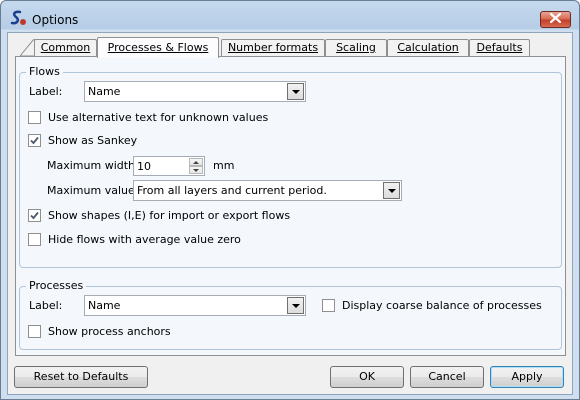 The image size is (580, 400). What do you see at coordinates (447, 377) in the screenshot?
I see `cancel-button: Cancel` at bounding box center [447, 377].